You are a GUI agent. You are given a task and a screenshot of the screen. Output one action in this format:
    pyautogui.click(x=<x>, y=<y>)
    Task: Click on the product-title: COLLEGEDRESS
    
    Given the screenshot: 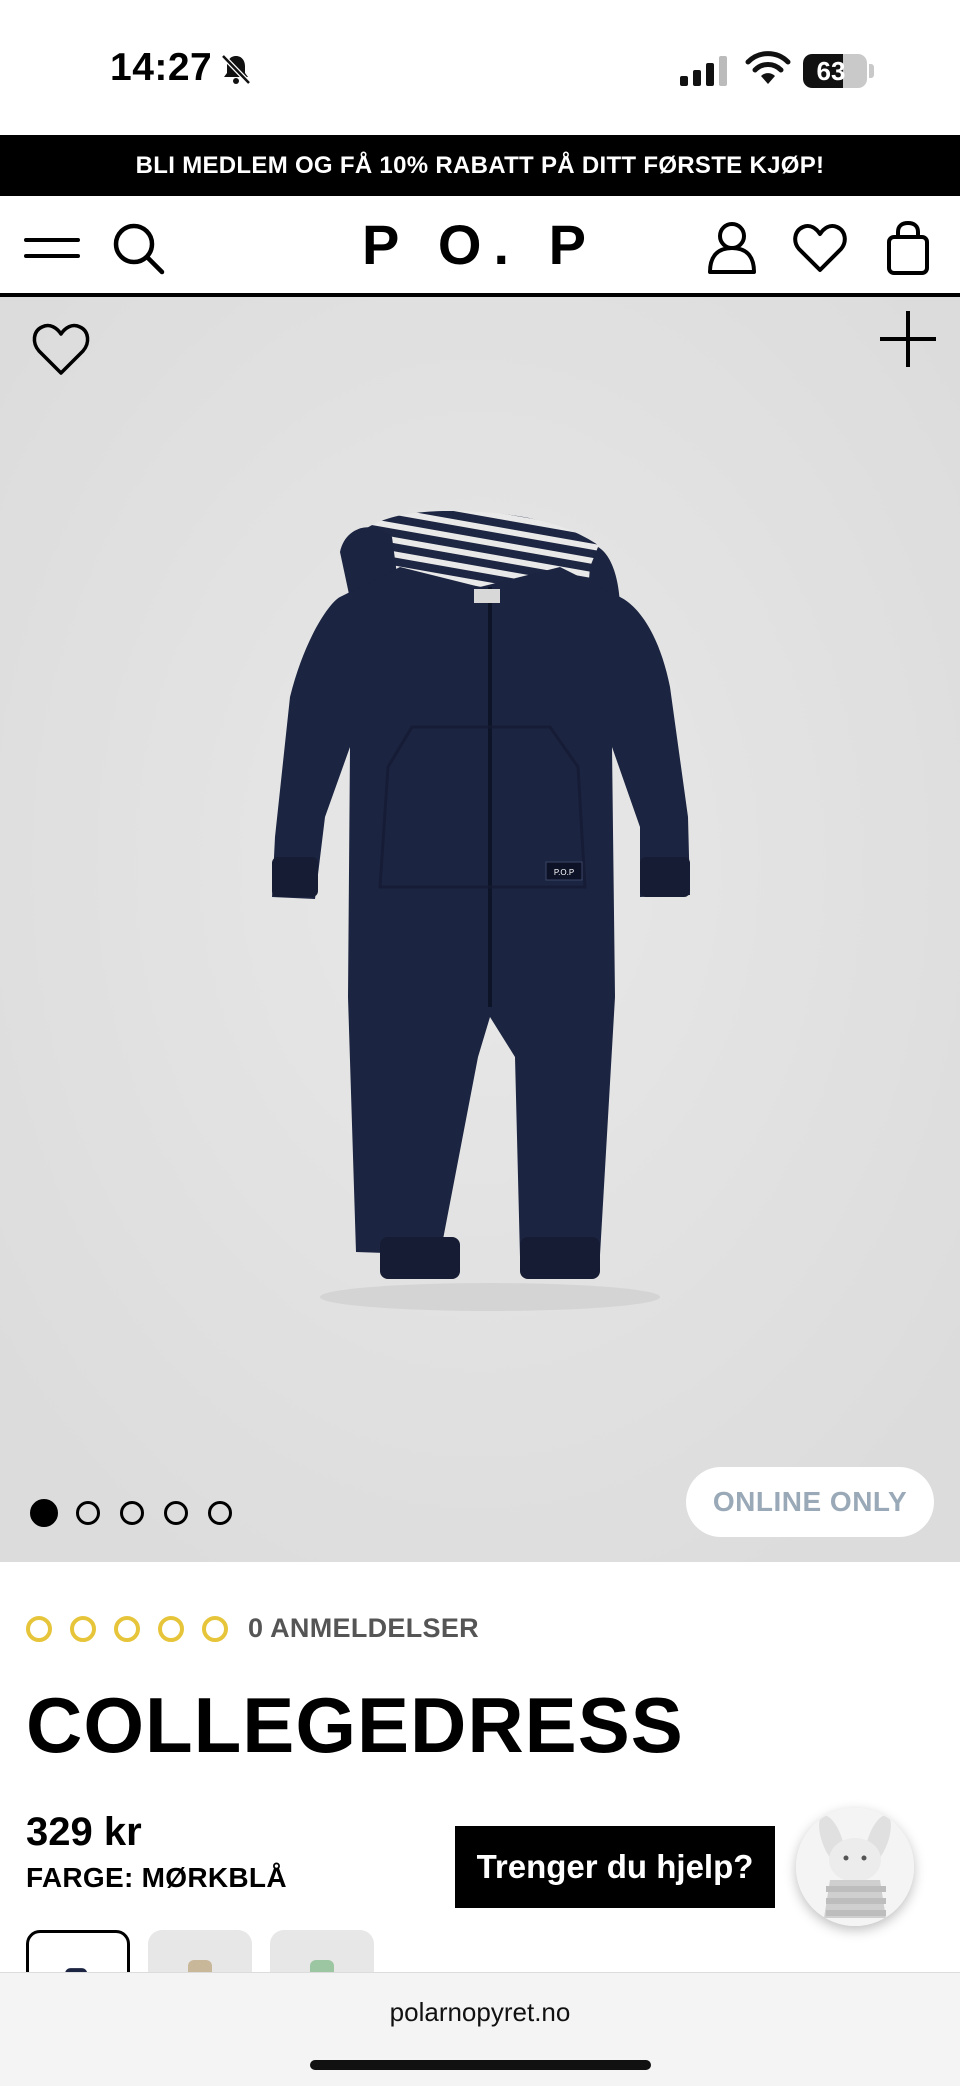 What is the action you would take?
    pyautogui.click(x=355, y=1725)
    